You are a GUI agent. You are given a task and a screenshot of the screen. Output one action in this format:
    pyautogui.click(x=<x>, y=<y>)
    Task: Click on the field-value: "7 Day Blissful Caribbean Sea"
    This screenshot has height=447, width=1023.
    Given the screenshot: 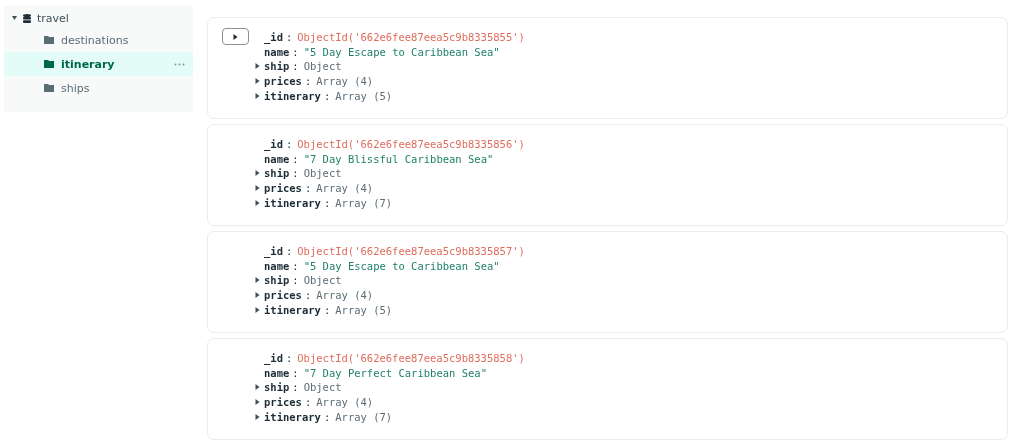 What is the action you would take?
    pyautogui.click(x=398, y=158)
    